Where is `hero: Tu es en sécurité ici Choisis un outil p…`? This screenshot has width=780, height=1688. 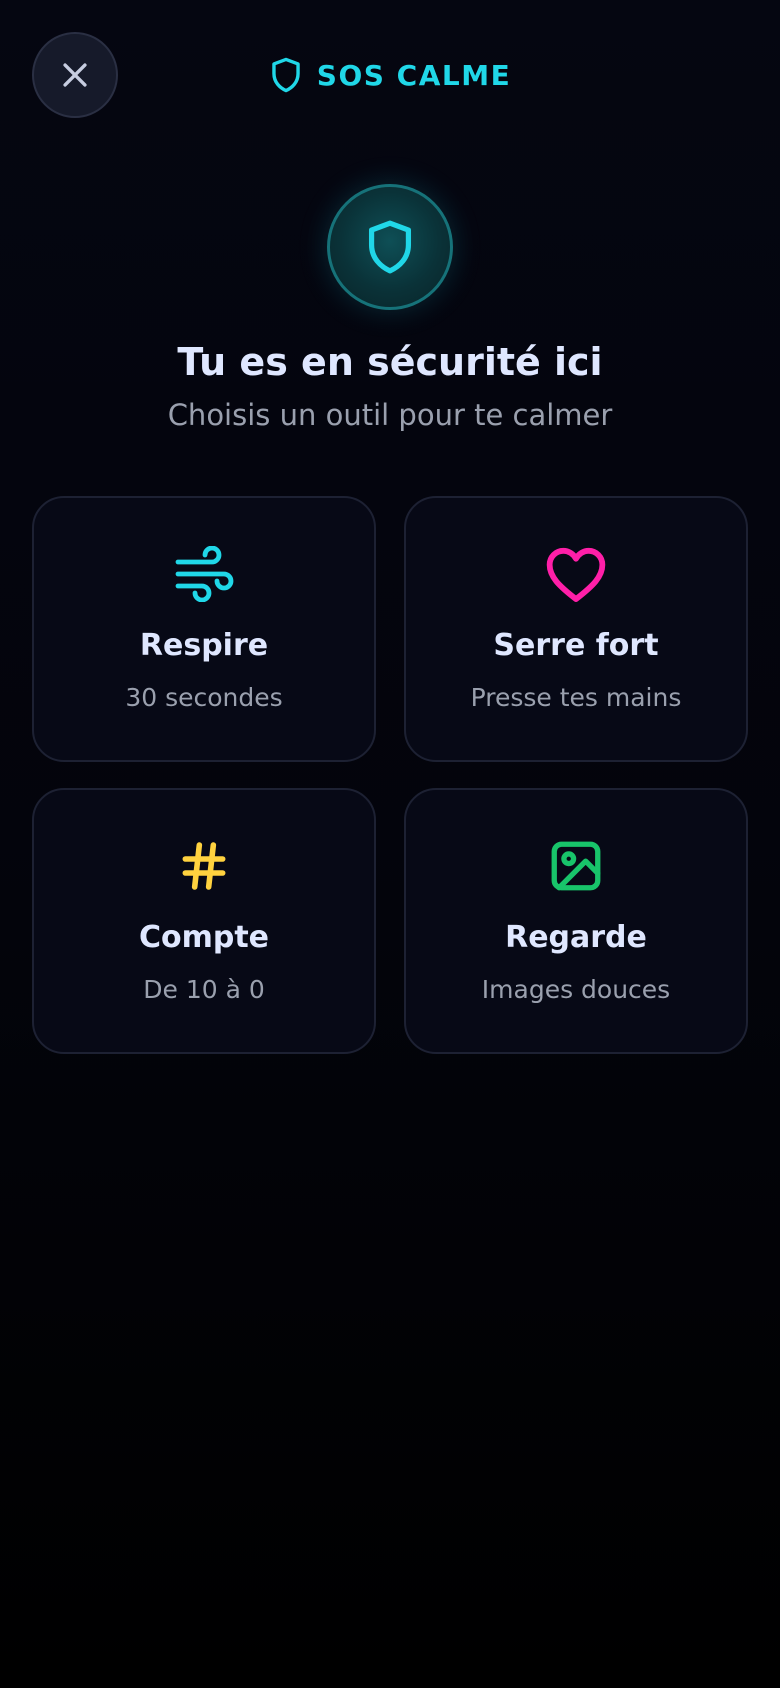 hero: Tu es en sécurité ici Choisis un outil p… is located at coordinates (390, 308).